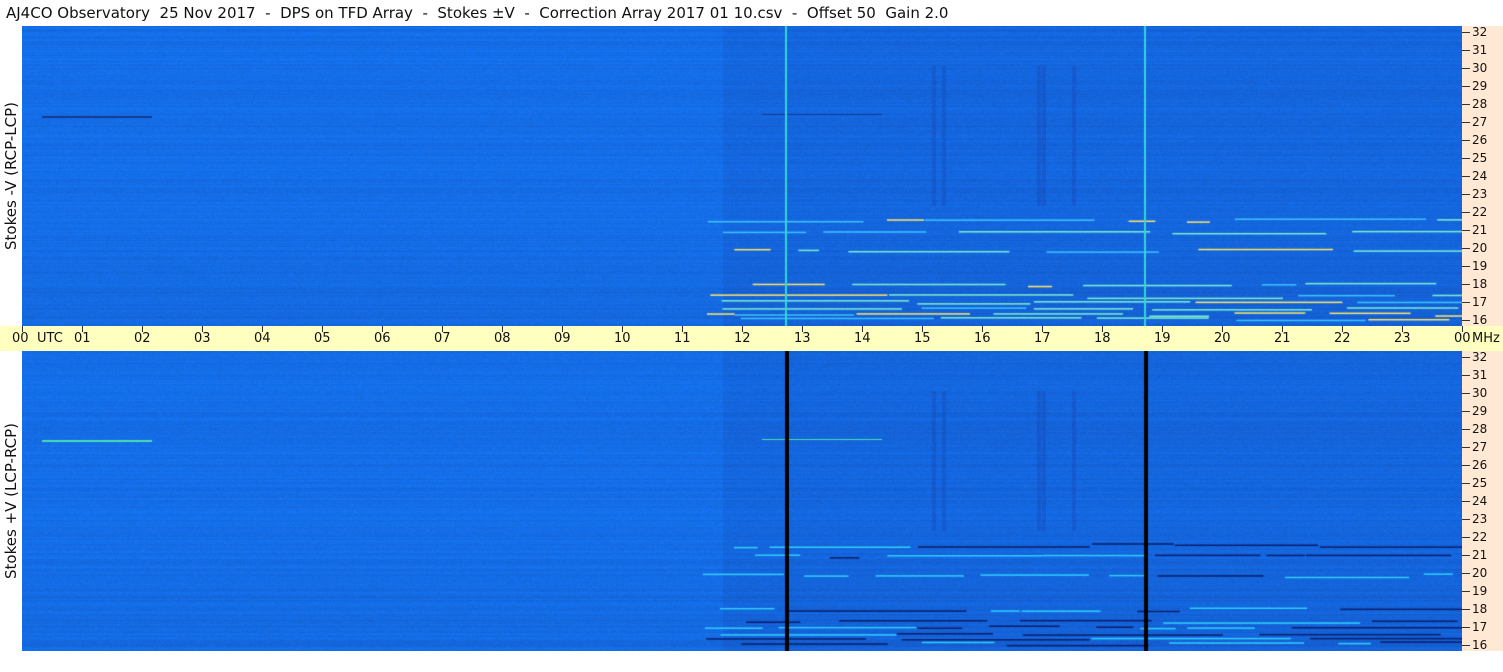 Image resolution: width=1503 pixels, height=672 pixels. Describe the element at coordinates (1042, 338) in the screenshot. I see `utc-tick-label: 17` at that location.